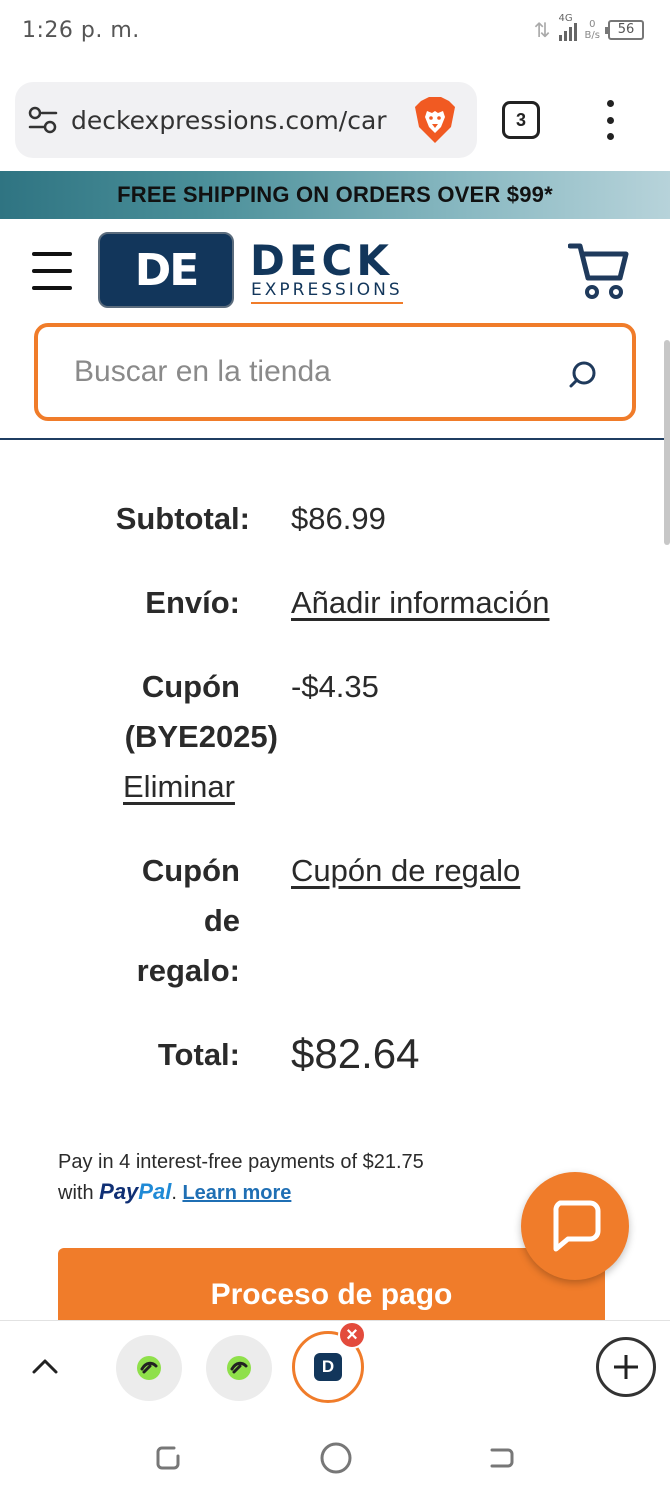 This screenshot has height=1500, width=670. What do you see at coordinates (168, 1458) in the screenshot?
I see `recent-apps-icon` at bounding box center [168, 1458].